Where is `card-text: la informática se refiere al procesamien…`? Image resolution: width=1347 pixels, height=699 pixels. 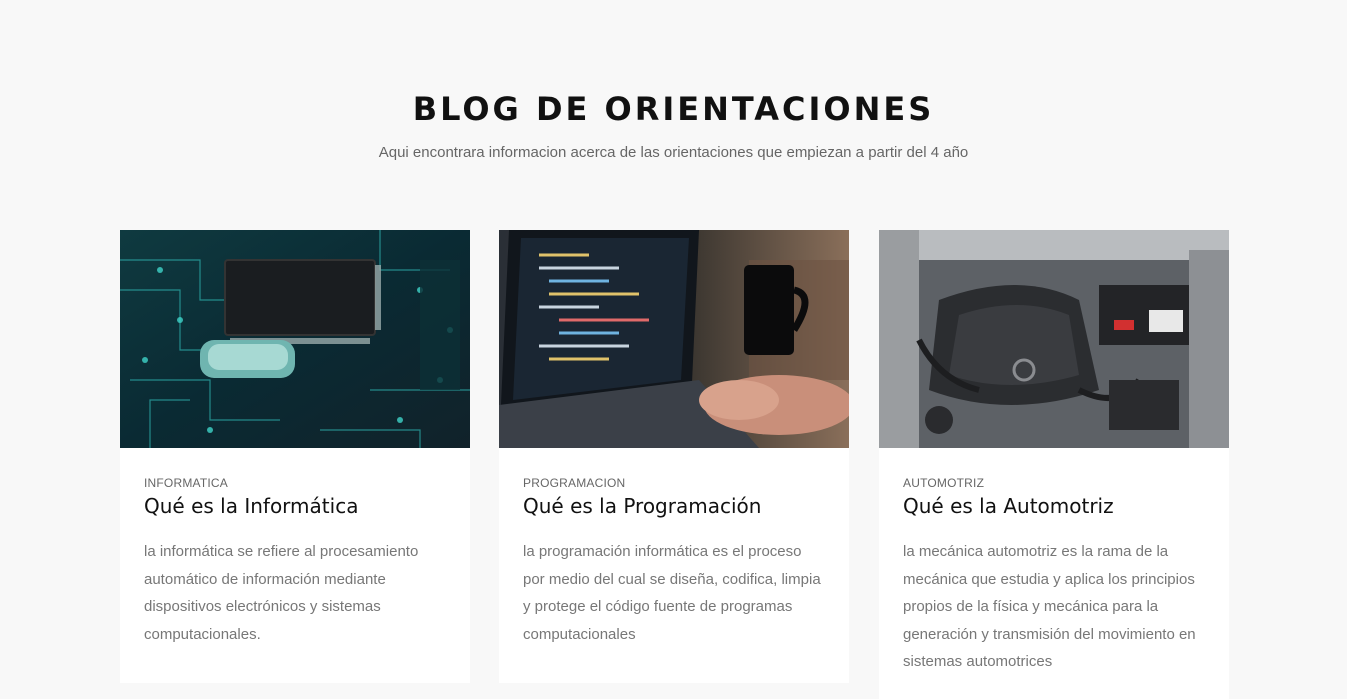
card-text: la informática se refiere al procesamien… is located at coordinates (281, 593).